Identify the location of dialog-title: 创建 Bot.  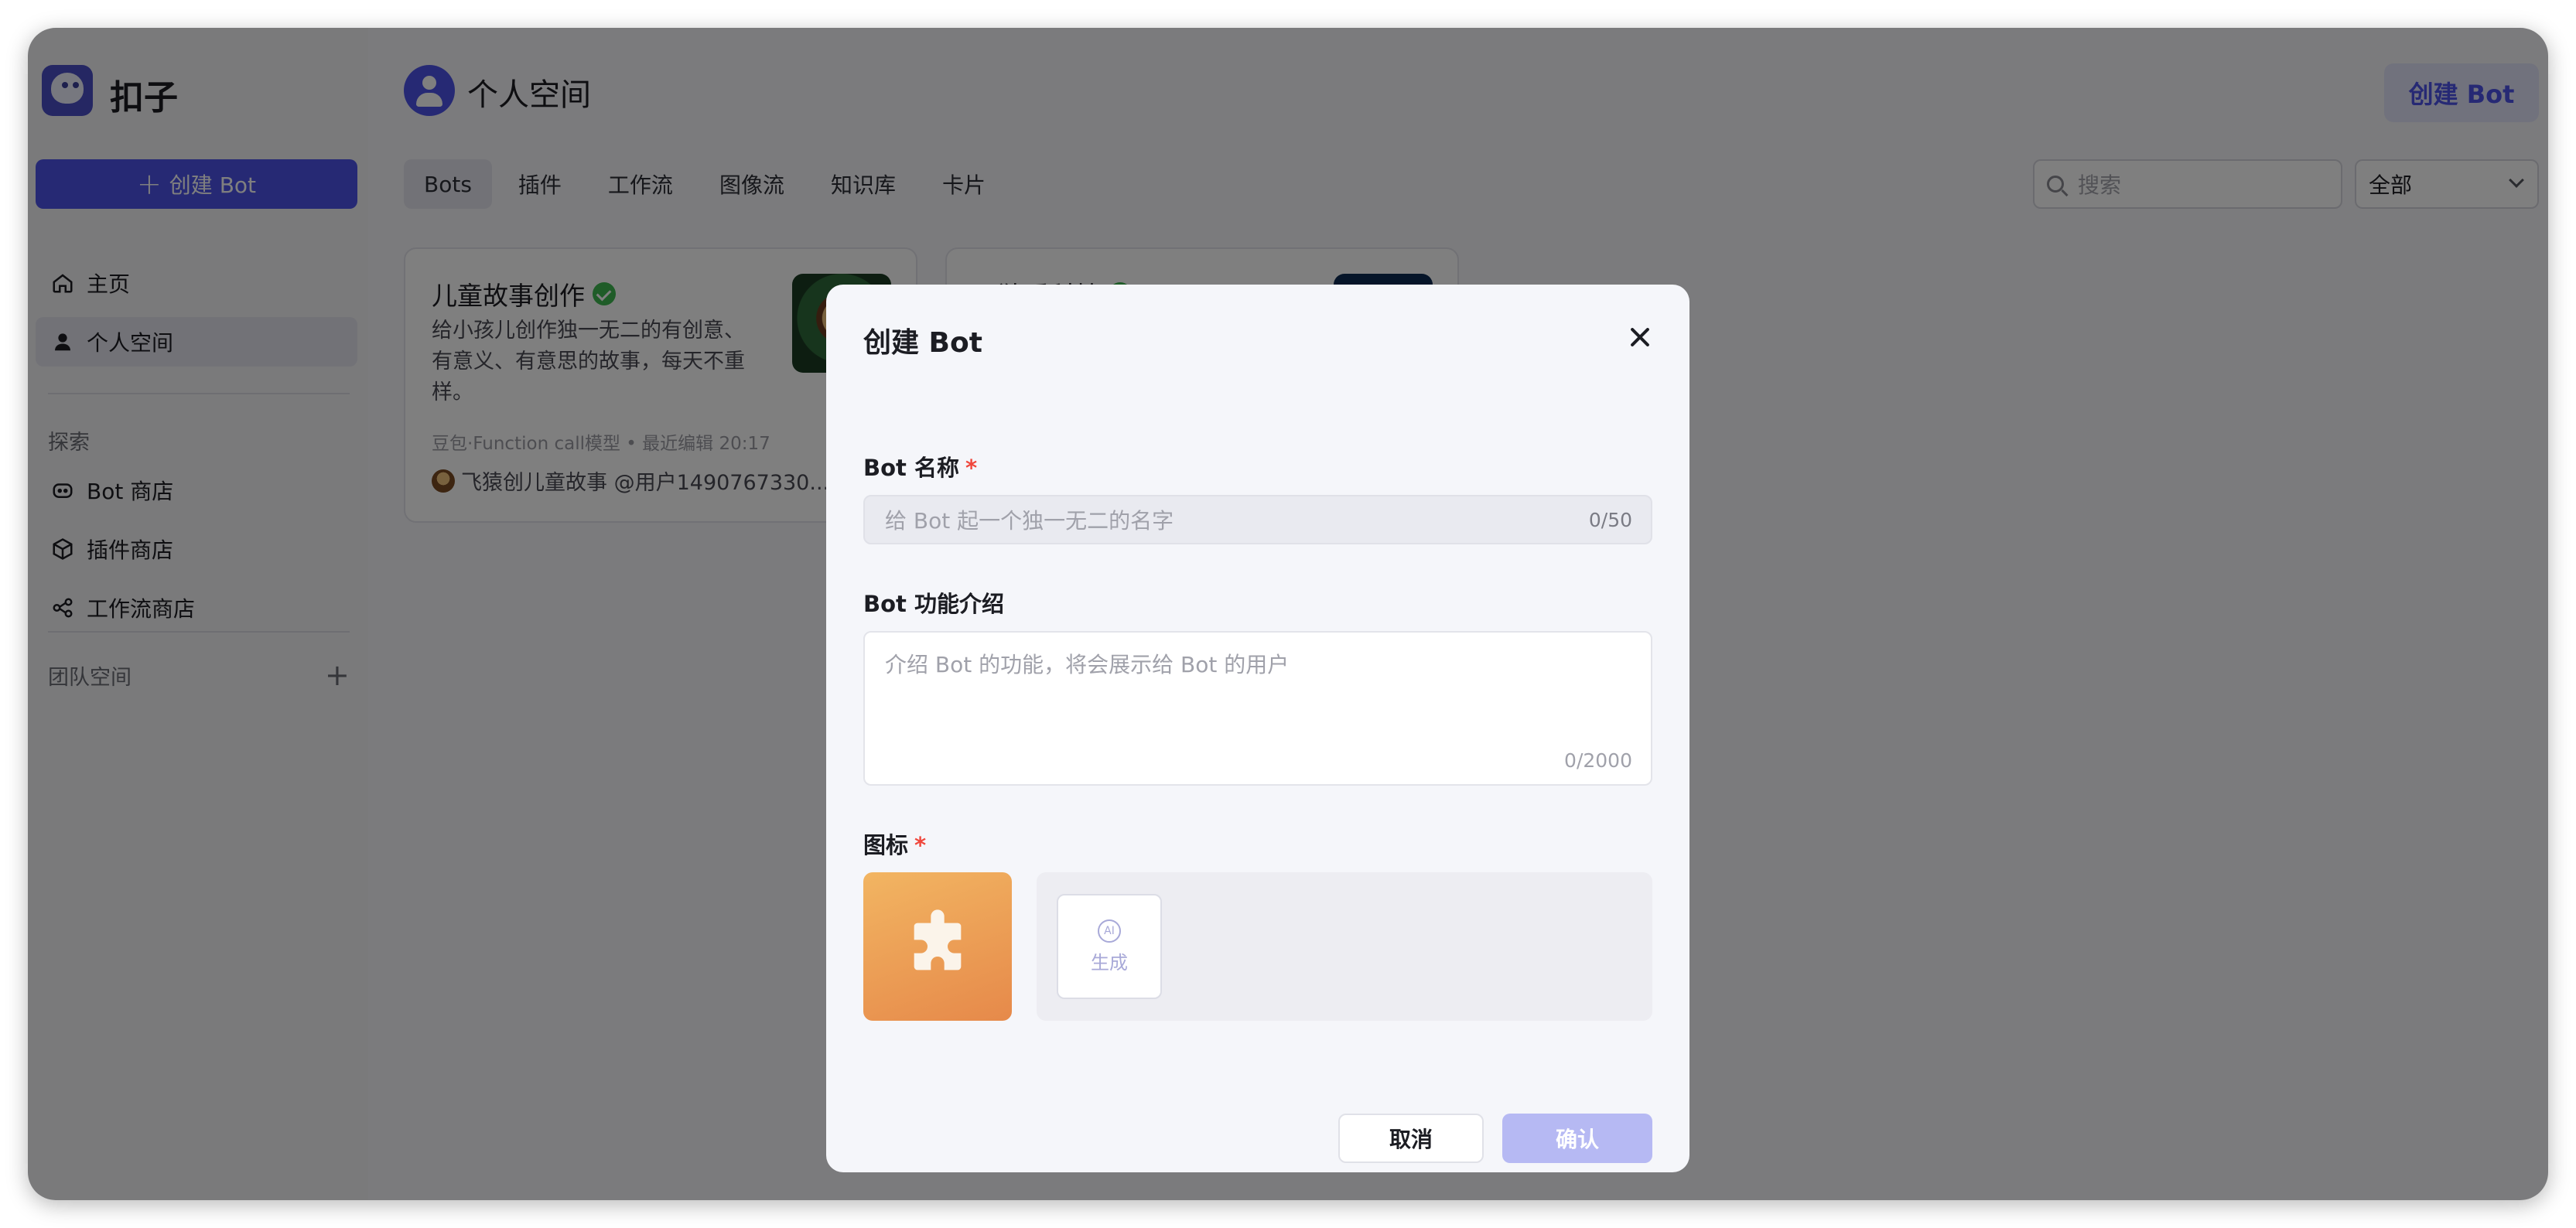
(922, 343).